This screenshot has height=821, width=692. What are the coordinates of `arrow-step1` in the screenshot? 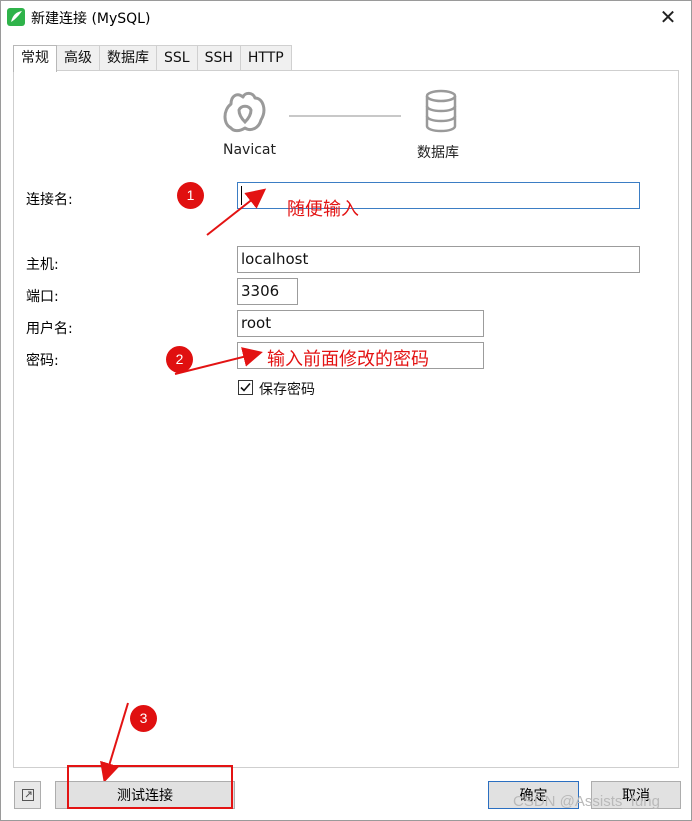 It's located at (236, 212).